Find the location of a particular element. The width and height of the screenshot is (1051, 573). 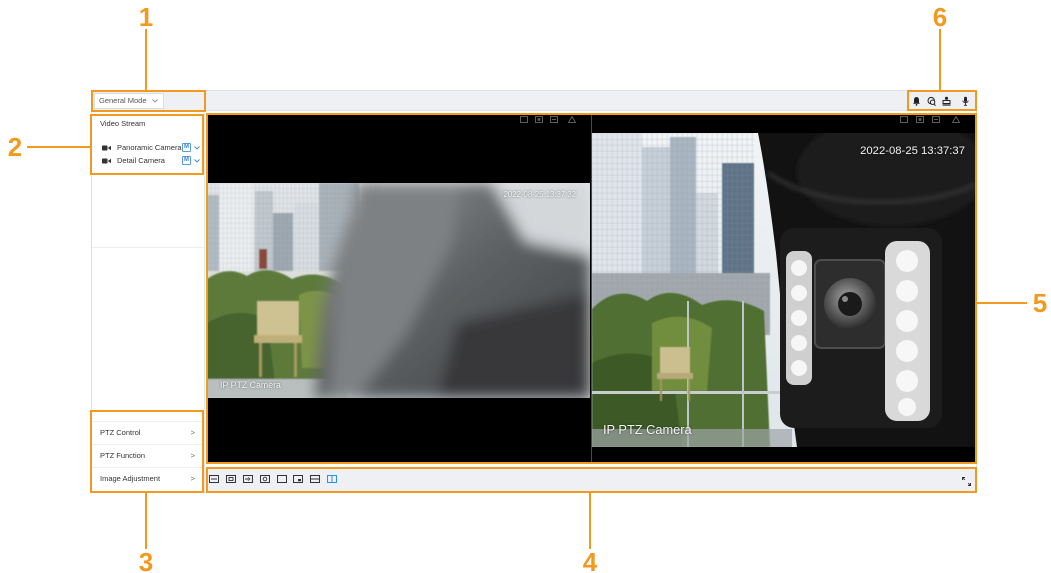

menu-item-image-adjustment: Image Adjustment > is located at coordinates (148, 478).